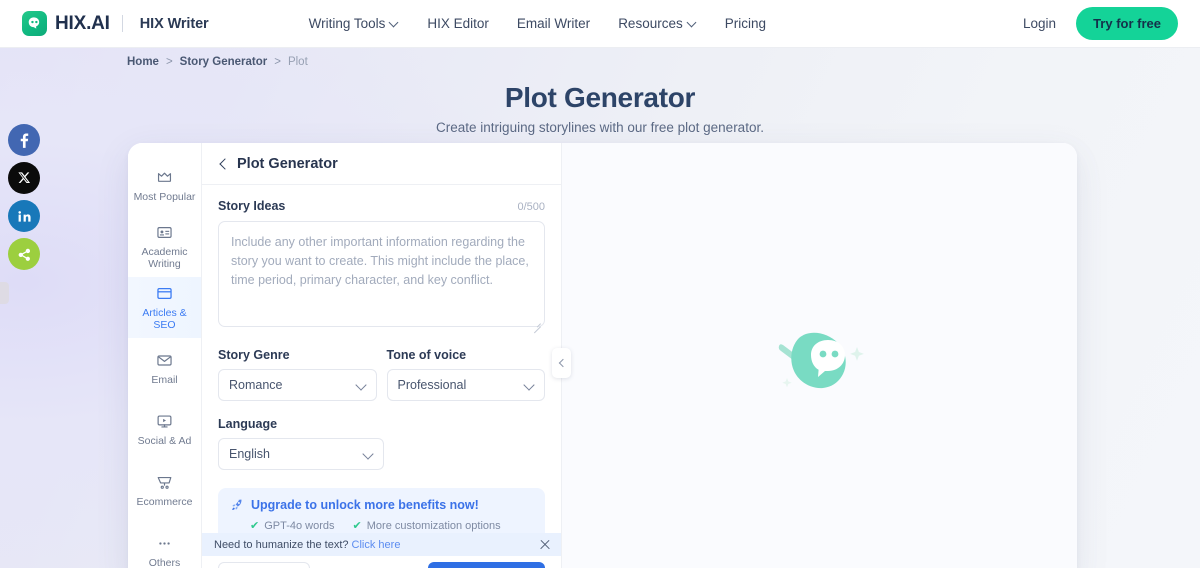  Describe the element at coordinates (426, 355) in the screenshot. I see `tone-of-voice-label: Tone of voice` at that location.